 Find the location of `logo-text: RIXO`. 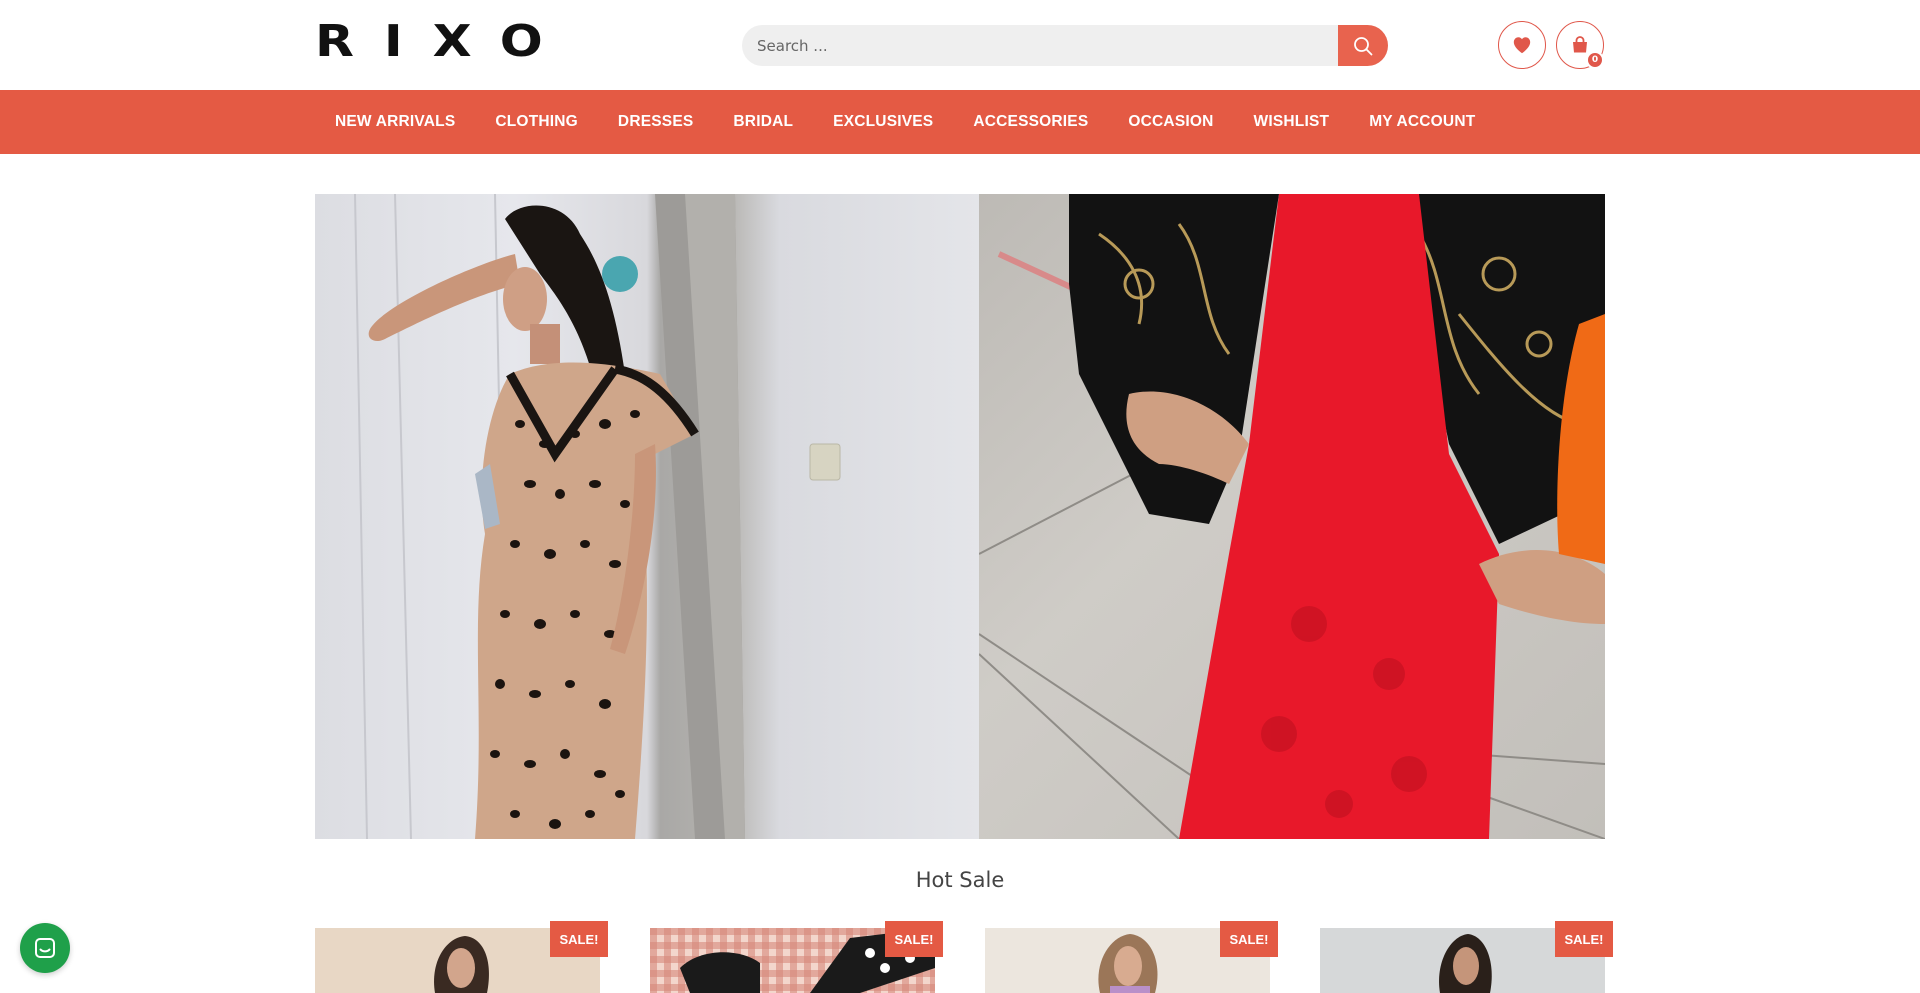

logo-text: RIXO is located at coordinates (444, 42).